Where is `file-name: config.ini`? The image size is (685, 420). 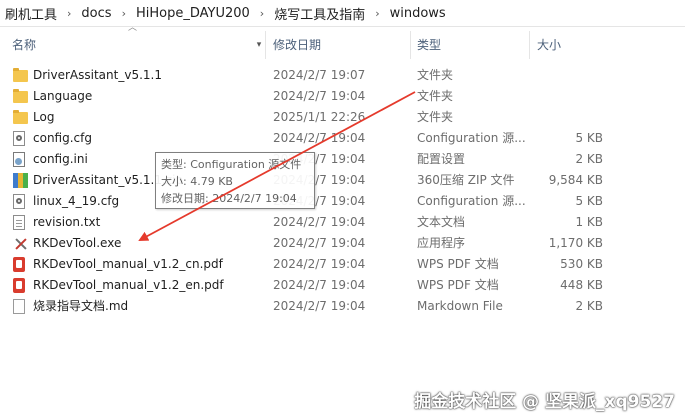 file-name: config.ini is located at coordinates (60, 159).